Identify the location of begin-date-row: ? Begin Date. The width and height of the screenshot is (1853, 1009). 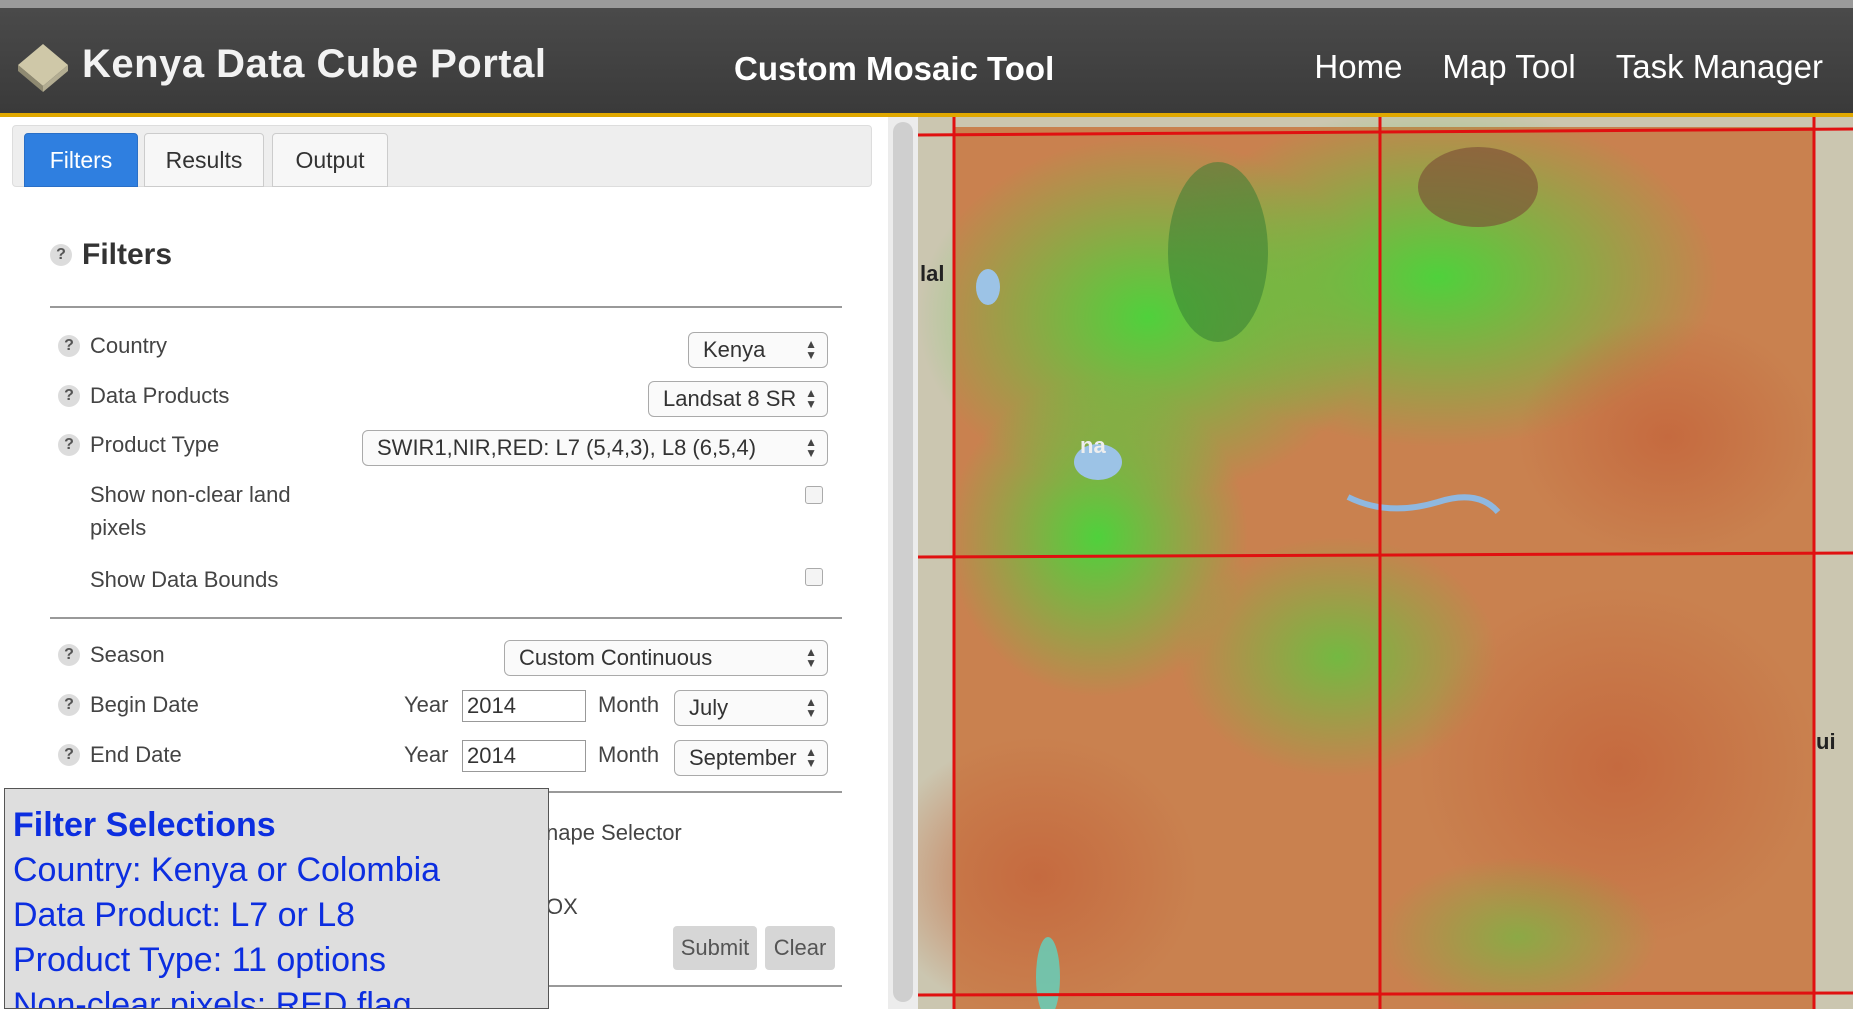
(128, 705).